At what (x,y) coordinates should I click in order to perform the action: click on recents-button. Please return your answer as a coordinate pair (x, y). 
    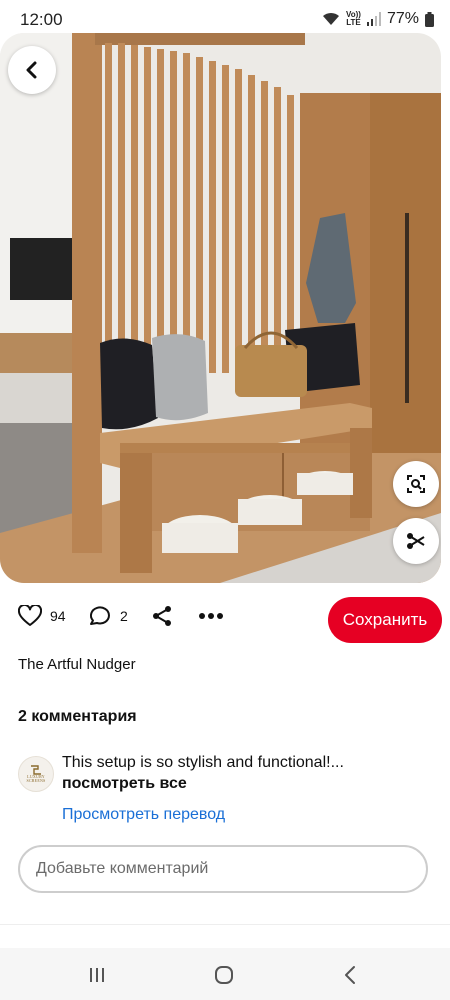
    Looking at the image, I should click on (97, 975).